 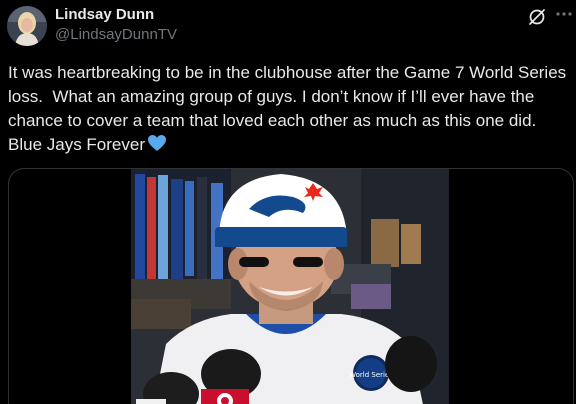 What do you see at coordinates (116, 34) in the screenshot?
I see `author-handle: @LindsayDunnTV` at bounding box center [116, 34].